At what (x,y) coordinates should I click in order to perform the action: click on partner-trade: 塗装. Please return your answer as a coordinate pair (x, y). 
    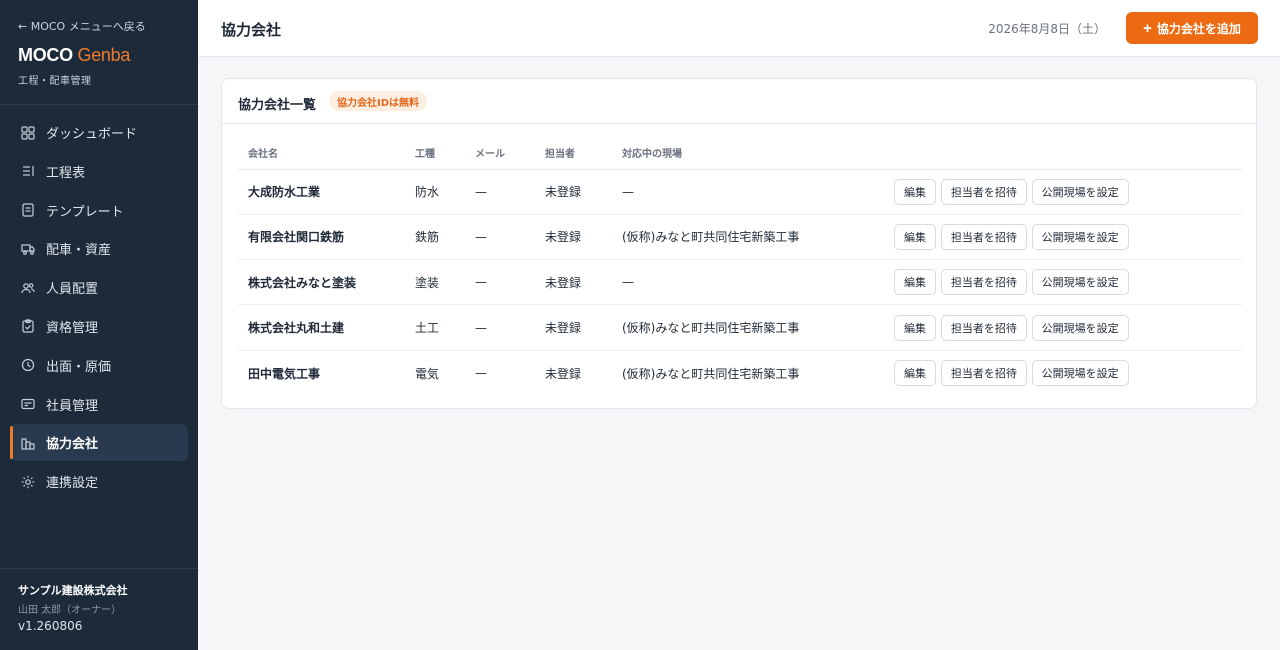
    Looking at the image, I should click on (445, 282).